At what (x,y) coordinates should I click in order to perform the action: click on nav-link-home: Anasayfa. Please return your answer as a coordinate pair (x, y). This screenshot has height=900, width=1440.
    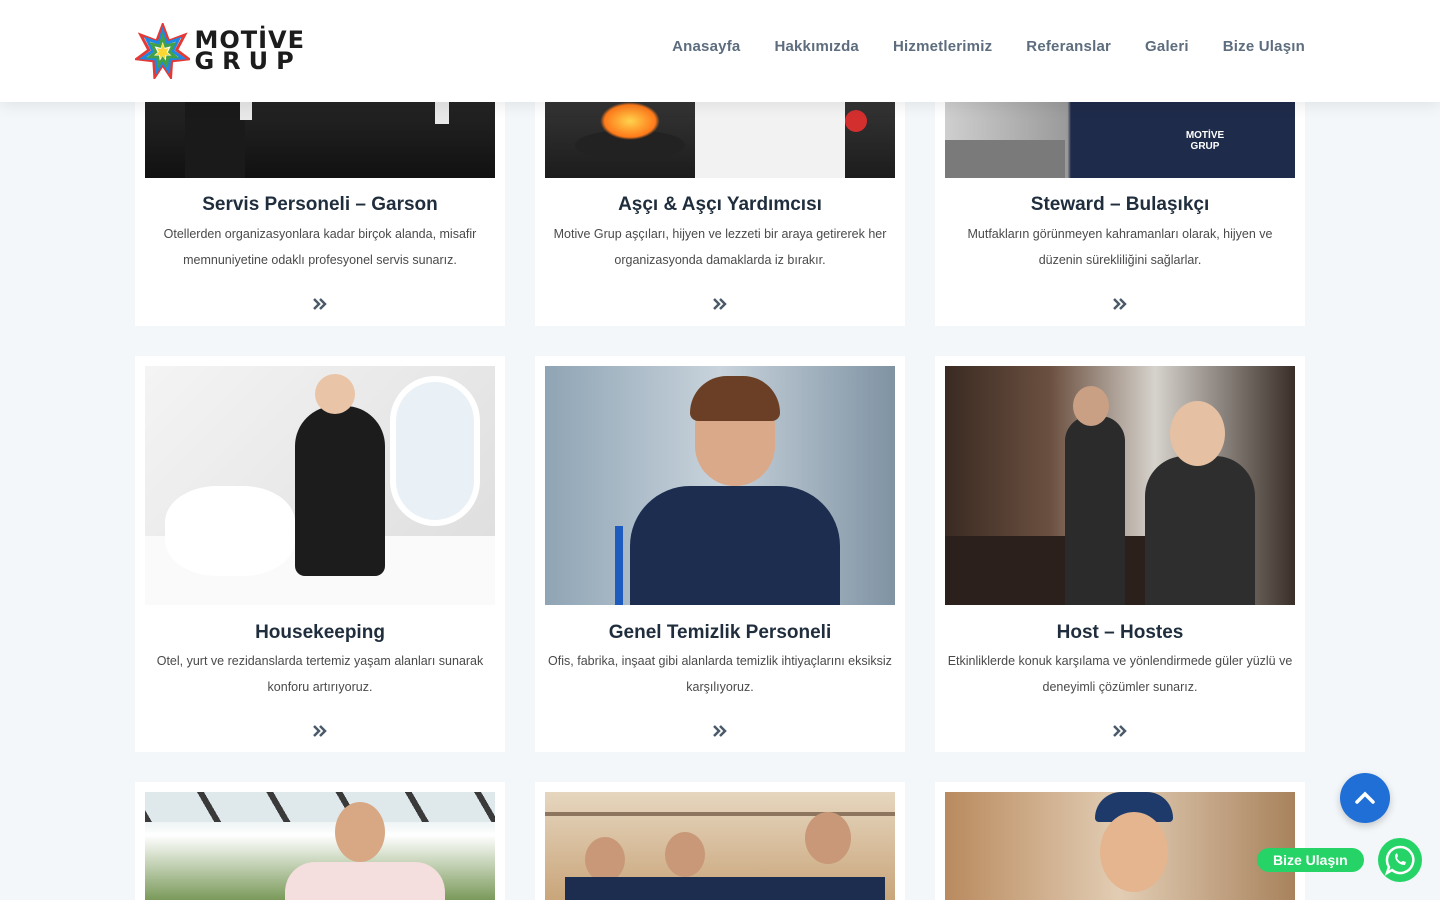
    Looking at the image, I should click on (706, 46).